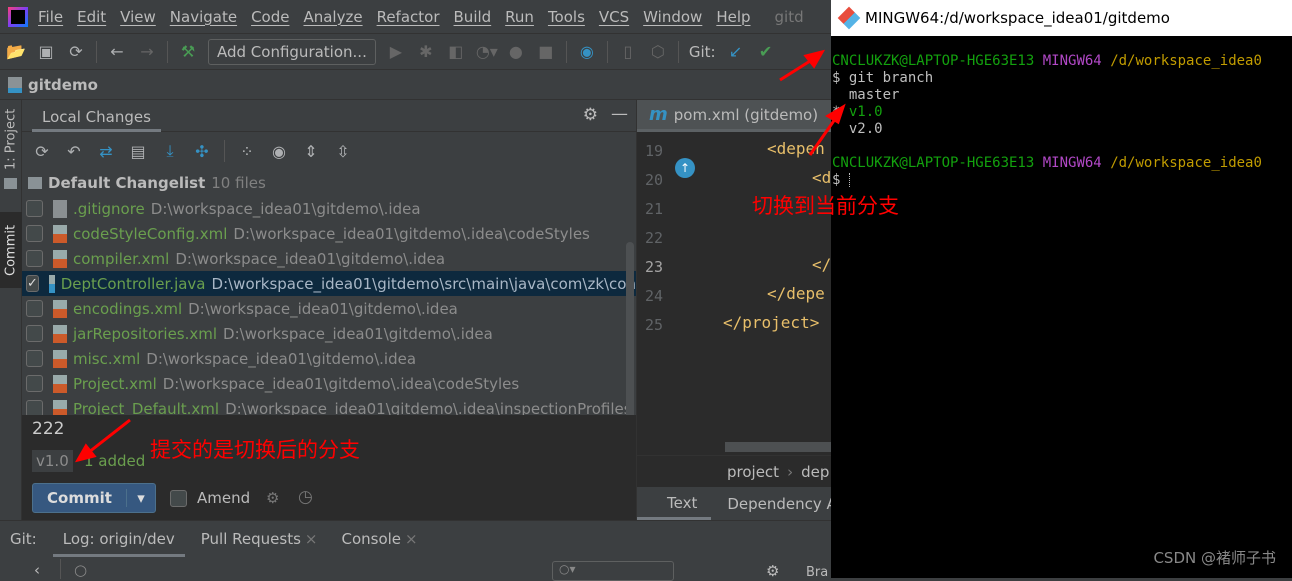  I want to click on forward-icon: →, so click(147, 51).